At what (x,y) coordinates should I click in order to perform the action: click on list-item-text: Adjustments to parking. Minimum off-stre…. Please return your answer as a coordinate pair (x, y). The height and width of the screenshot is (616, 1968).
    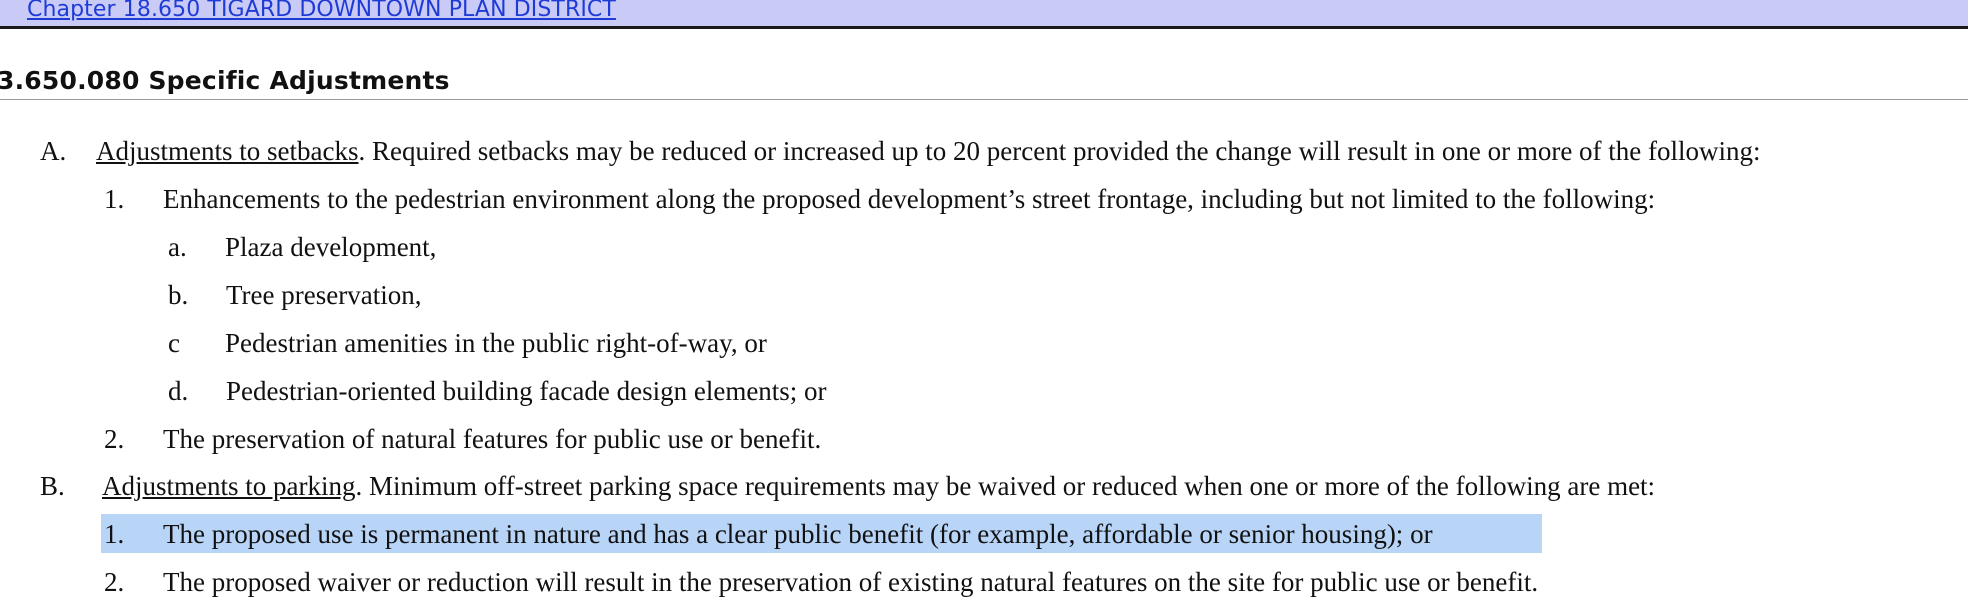
    Looking at the image, I should click on (878, 486).